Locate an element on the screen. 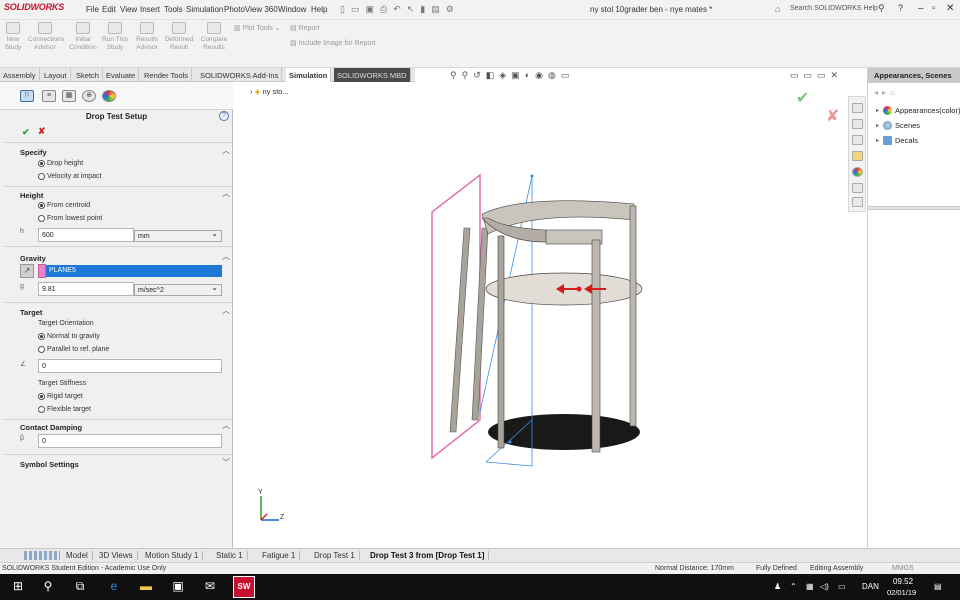 The image size is (960, 600). store-icon: ▣ is located at coordinates (178, 586).